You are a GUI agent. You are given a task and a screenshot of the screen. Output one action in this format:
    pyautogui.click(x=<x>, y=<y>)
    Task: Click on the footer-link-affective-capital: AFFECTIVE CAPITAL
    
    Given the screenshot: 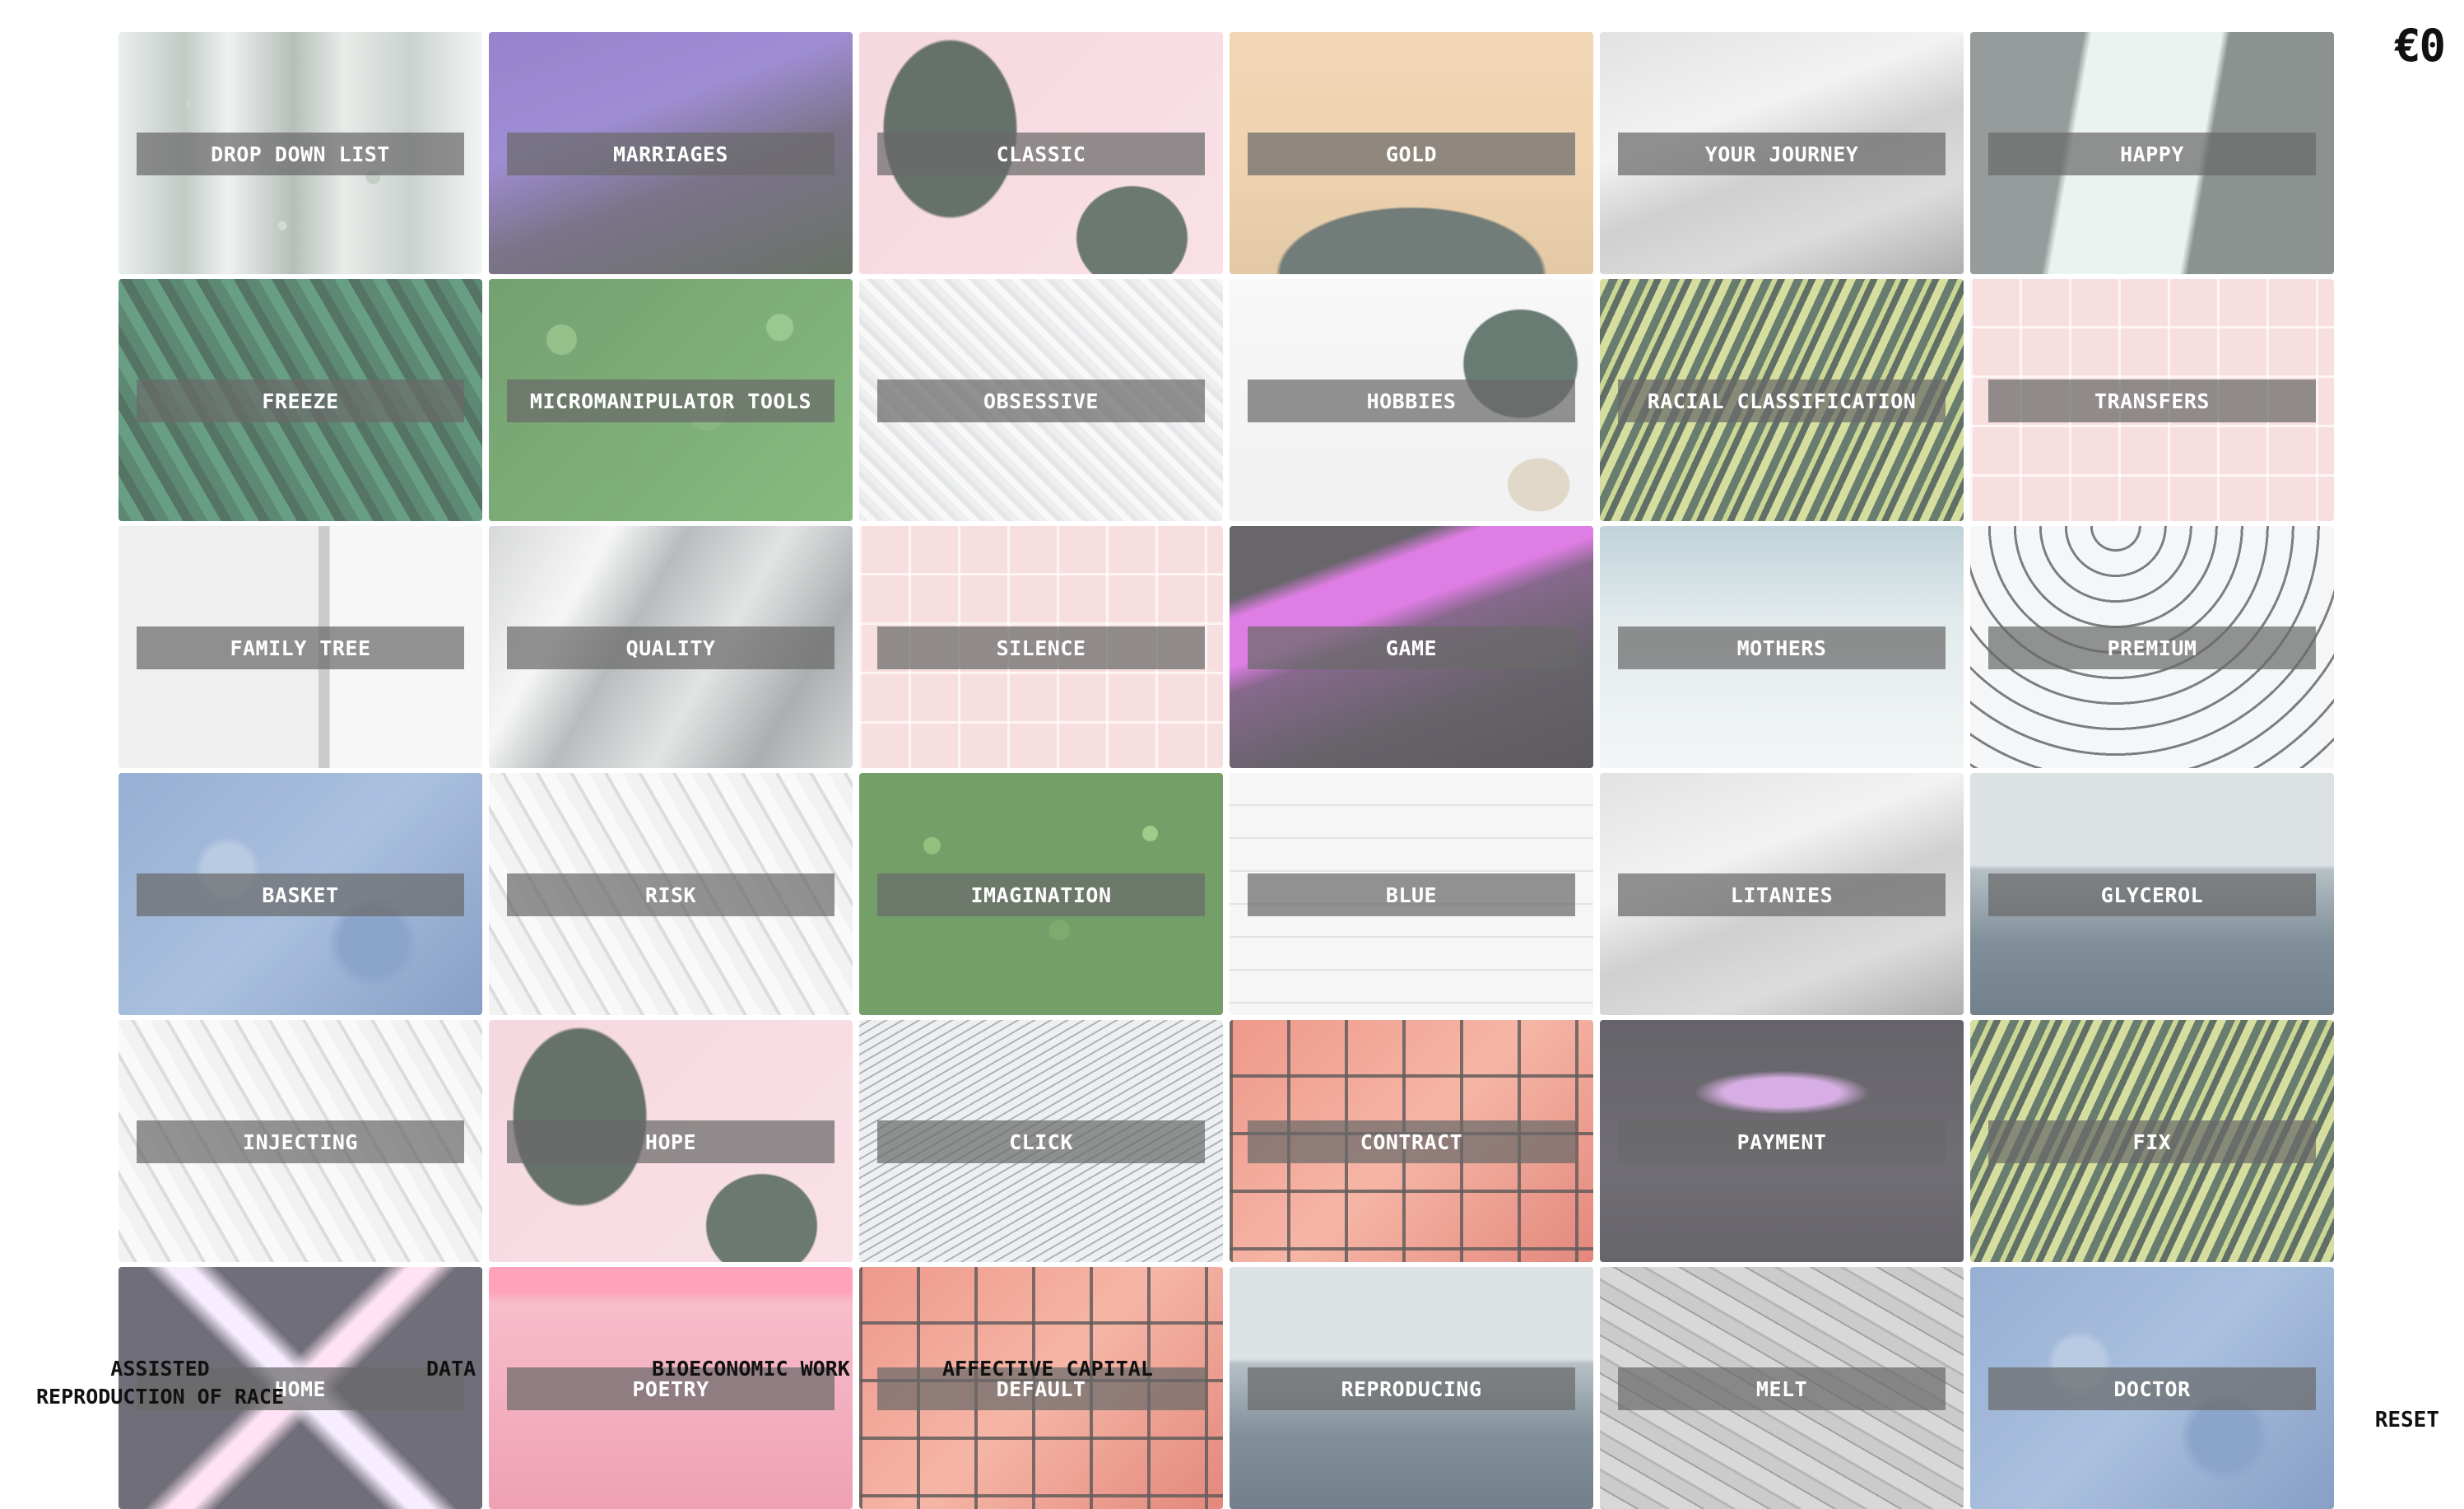 What is the action you would take?
    pyautogui.click(x=1047, y=1369)
    